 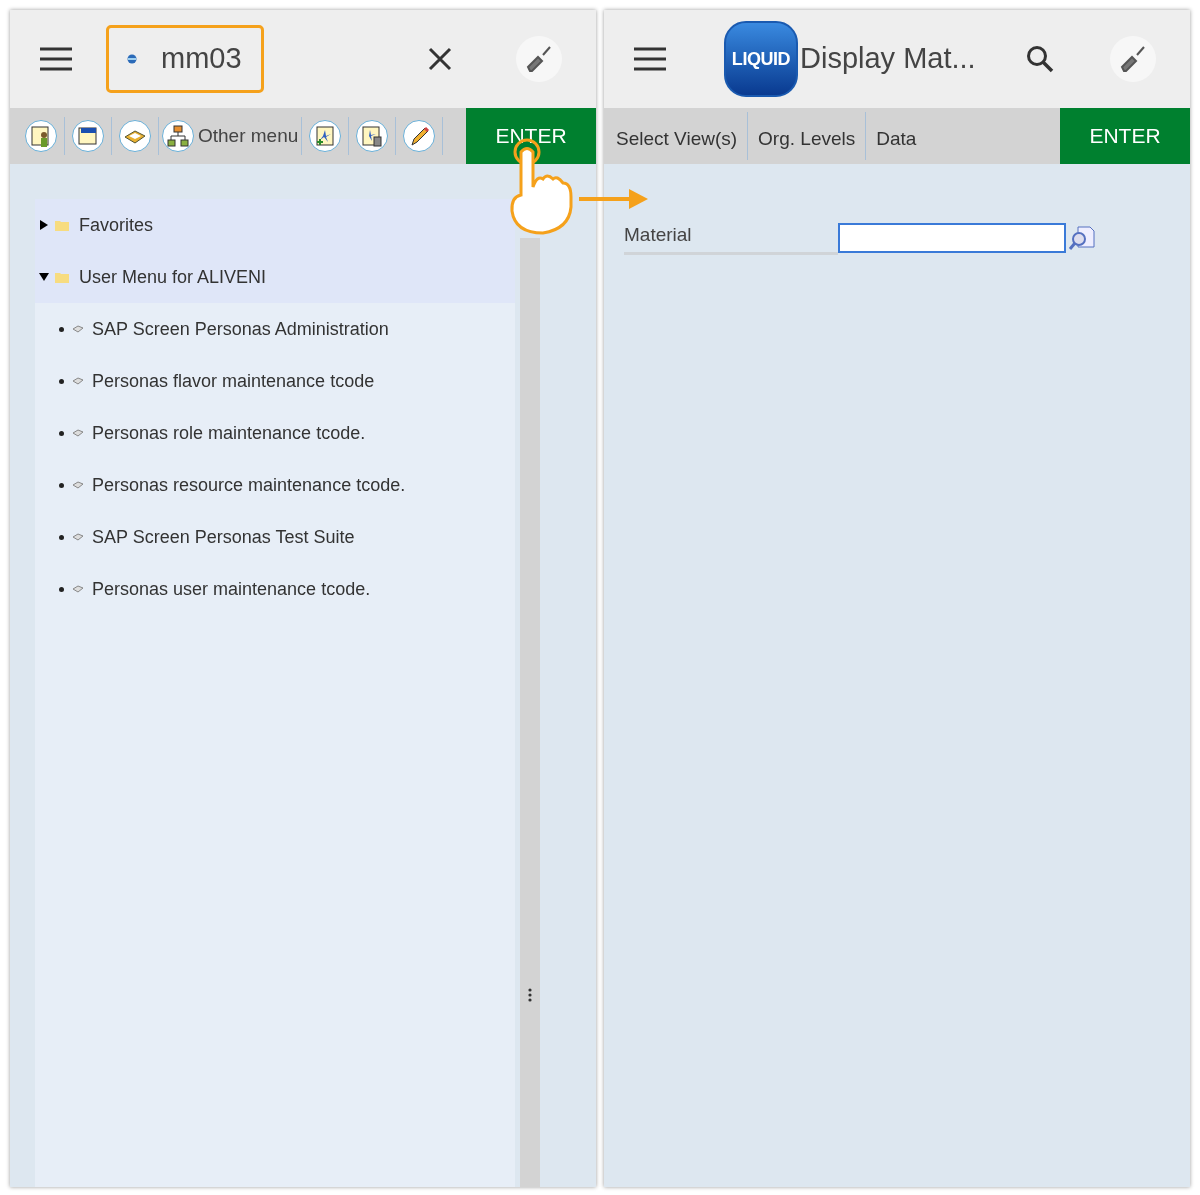 I want to click on tree-node-label: User Menu for ALIVENI, so click(x=173, y=277).